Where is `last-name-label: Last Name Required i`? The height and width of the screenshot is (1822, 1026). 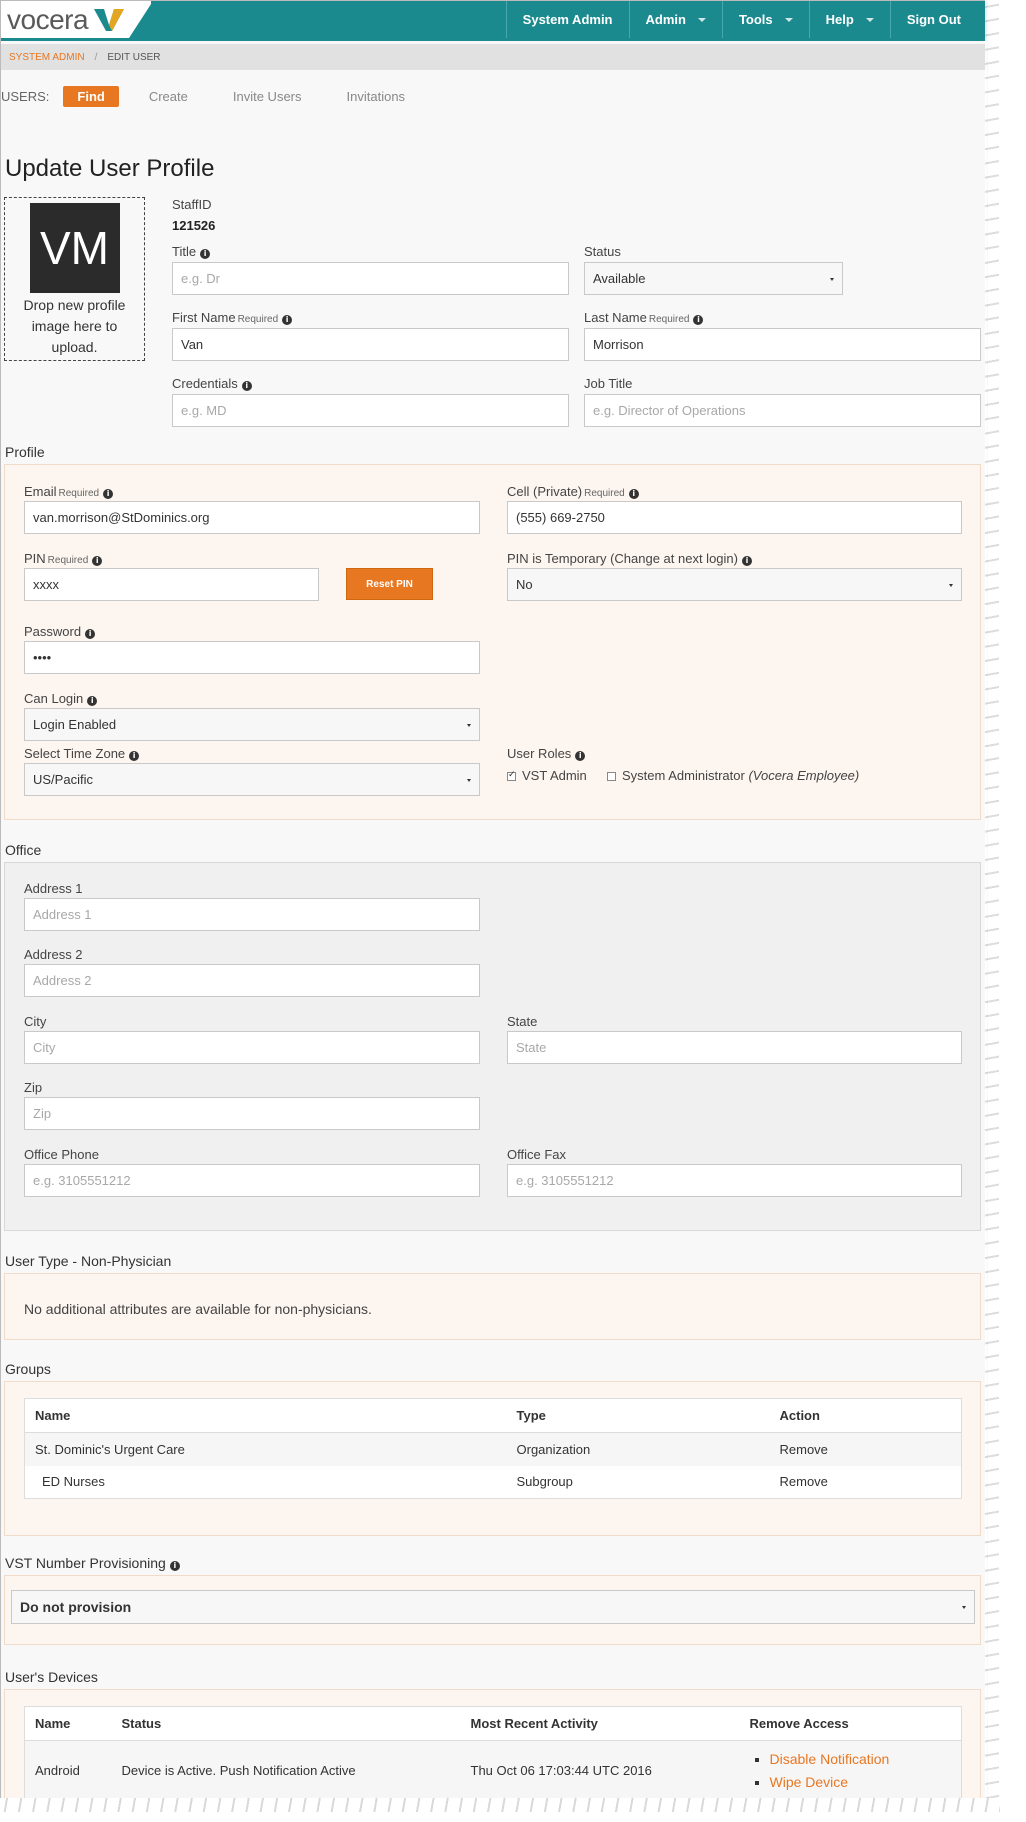 last-name-label: Last Name Required i is located at coordinates (644, 317).